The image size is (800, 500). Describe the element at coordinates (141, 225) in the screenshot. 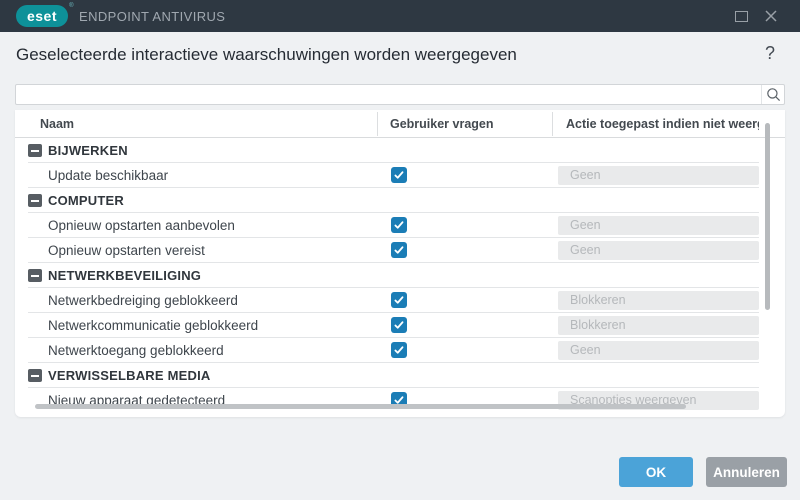

I see `alert-name: Opnieuw opstarten aanbevolen` at that location.